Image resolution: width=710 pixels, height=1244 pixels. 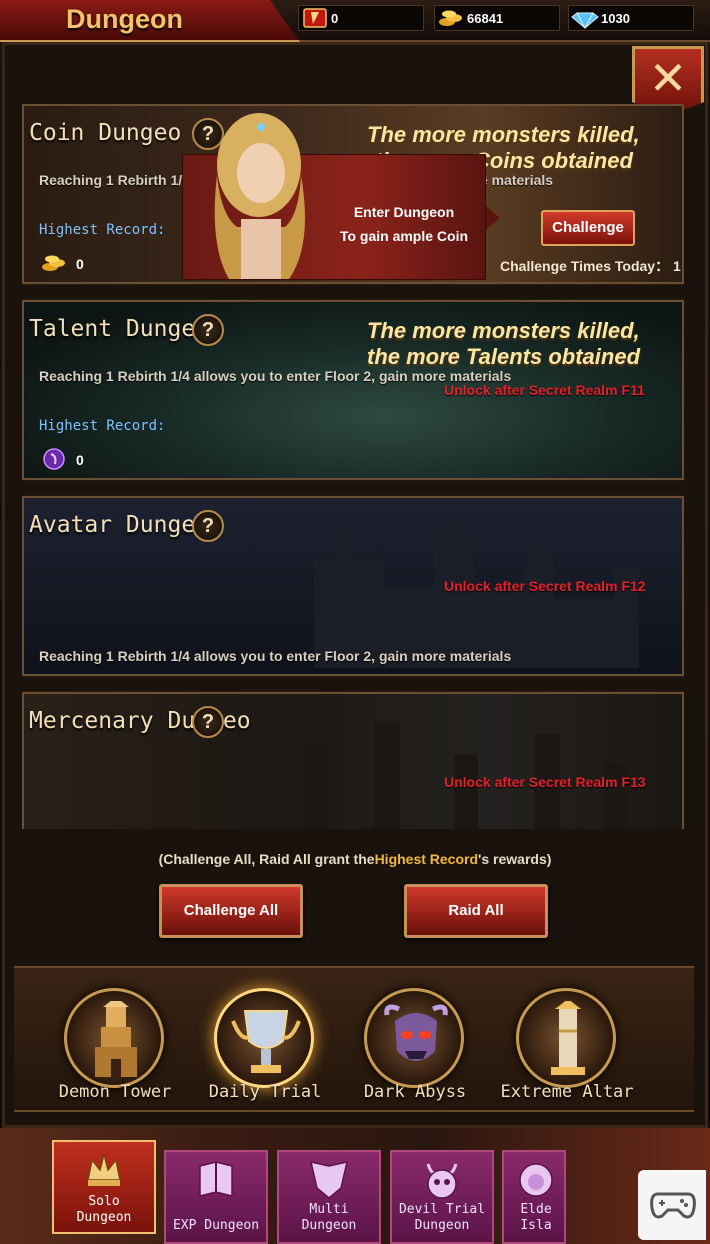 I want to click on dungeon-title: Talent Dungeo, so click(x=119, y=329).